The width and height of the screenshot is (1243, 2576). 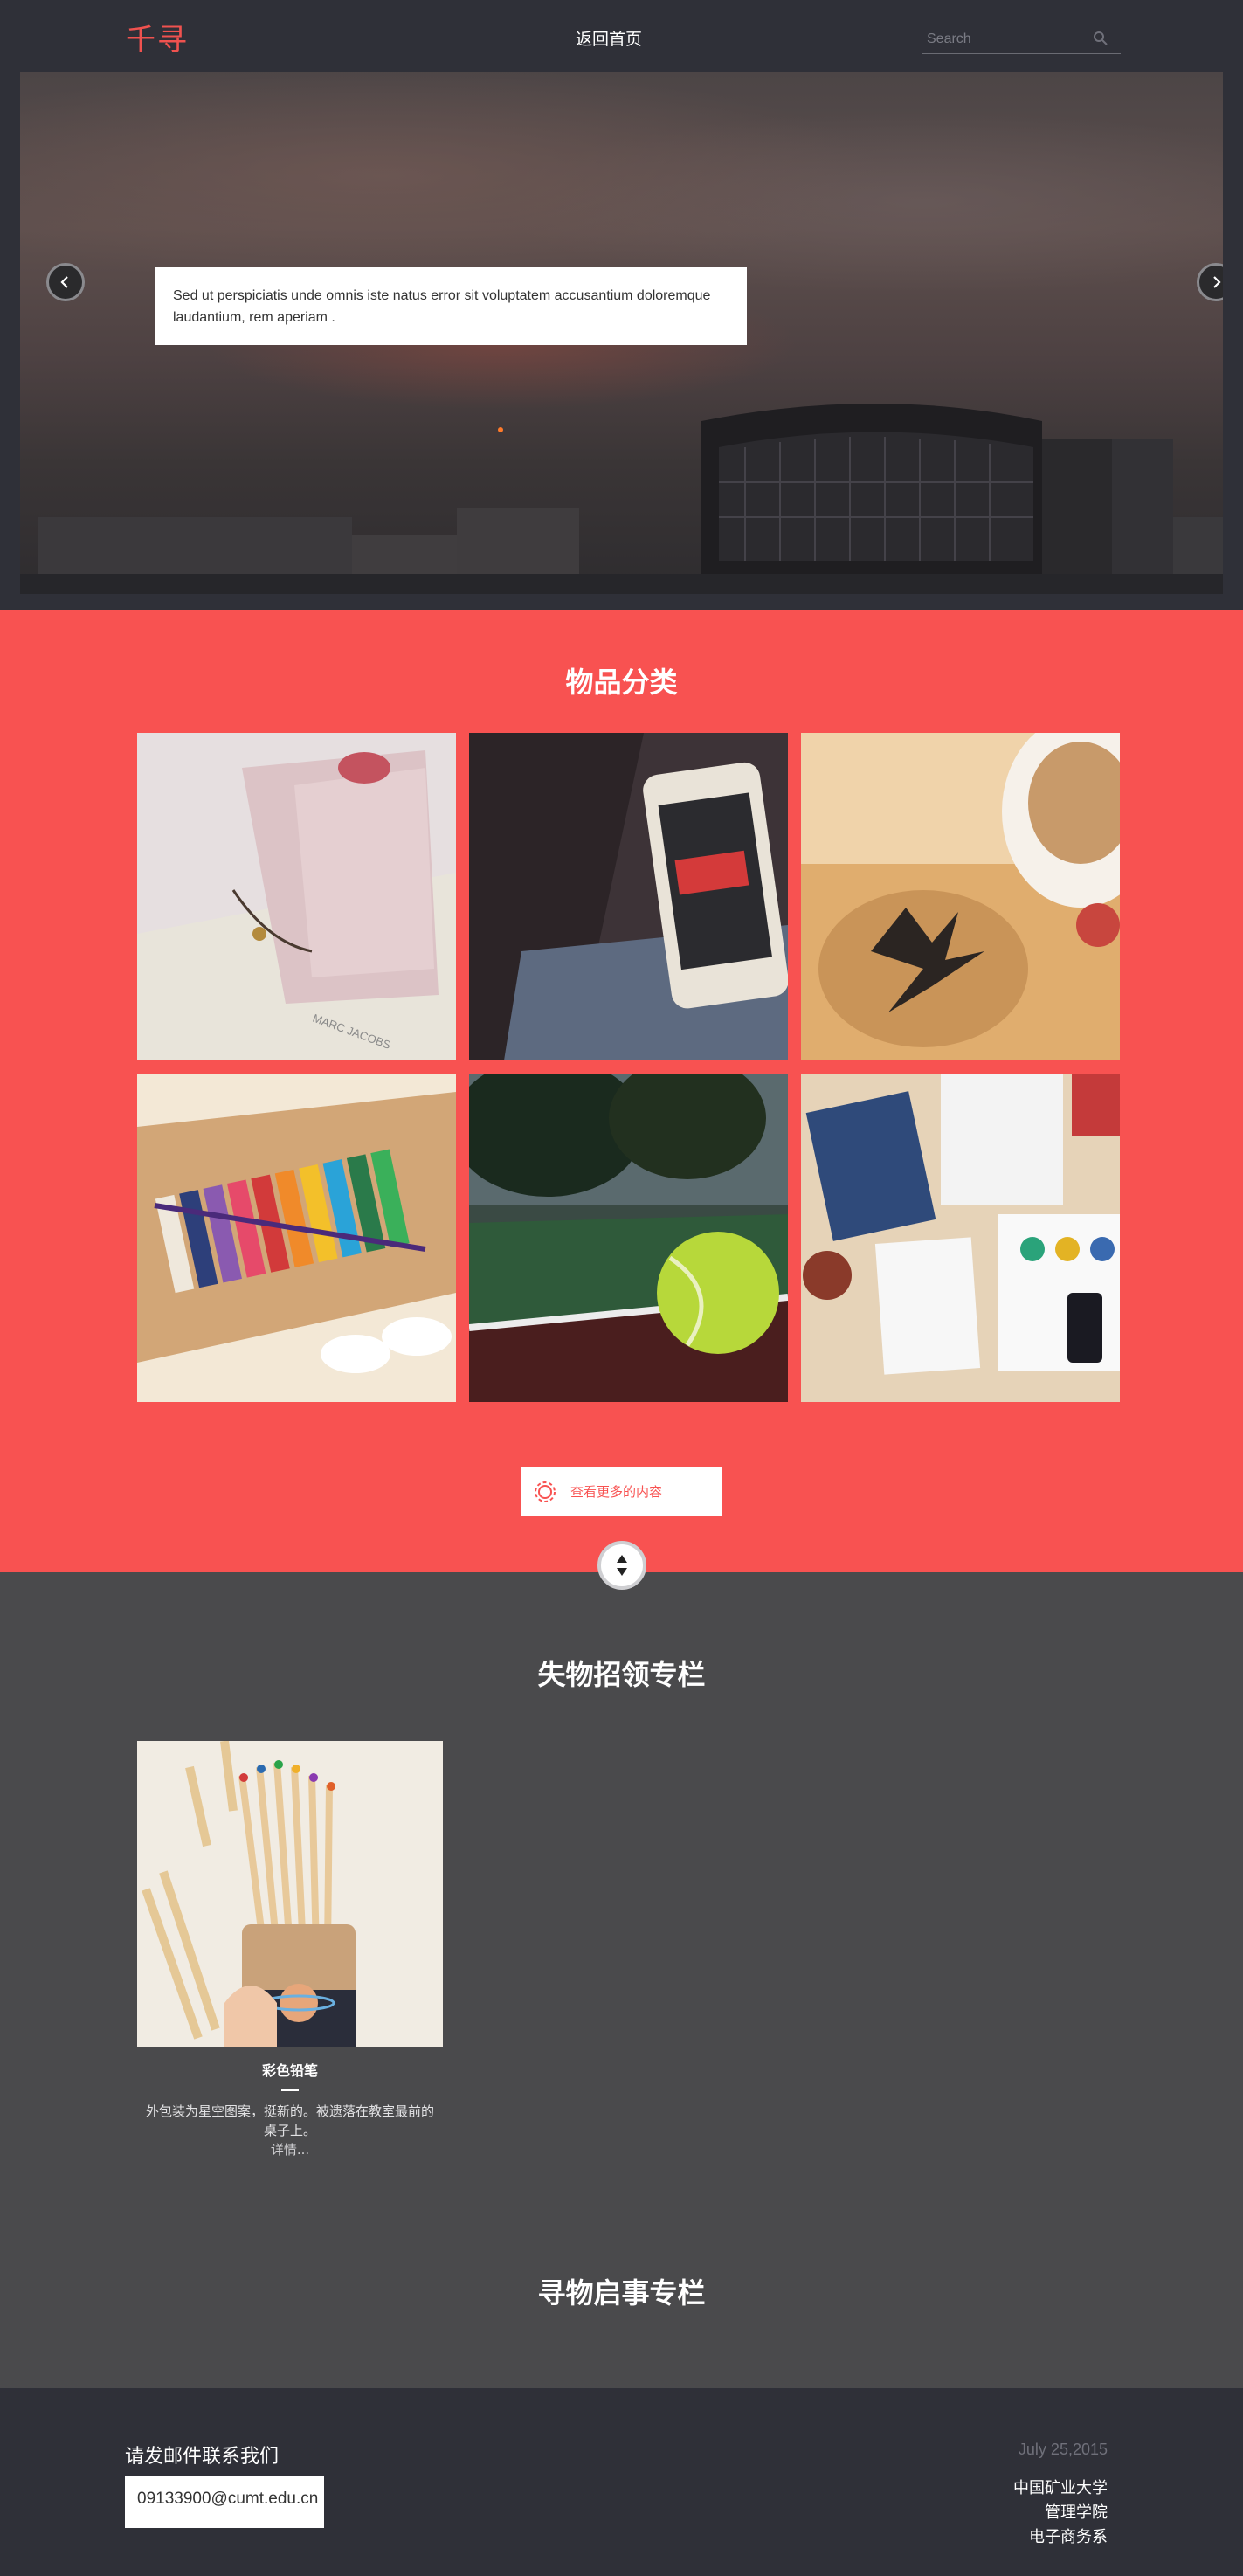 What do you see at coordinates (1005, 39) in the screenshot?
I see `search-input` at bounding box center [1005, 39].